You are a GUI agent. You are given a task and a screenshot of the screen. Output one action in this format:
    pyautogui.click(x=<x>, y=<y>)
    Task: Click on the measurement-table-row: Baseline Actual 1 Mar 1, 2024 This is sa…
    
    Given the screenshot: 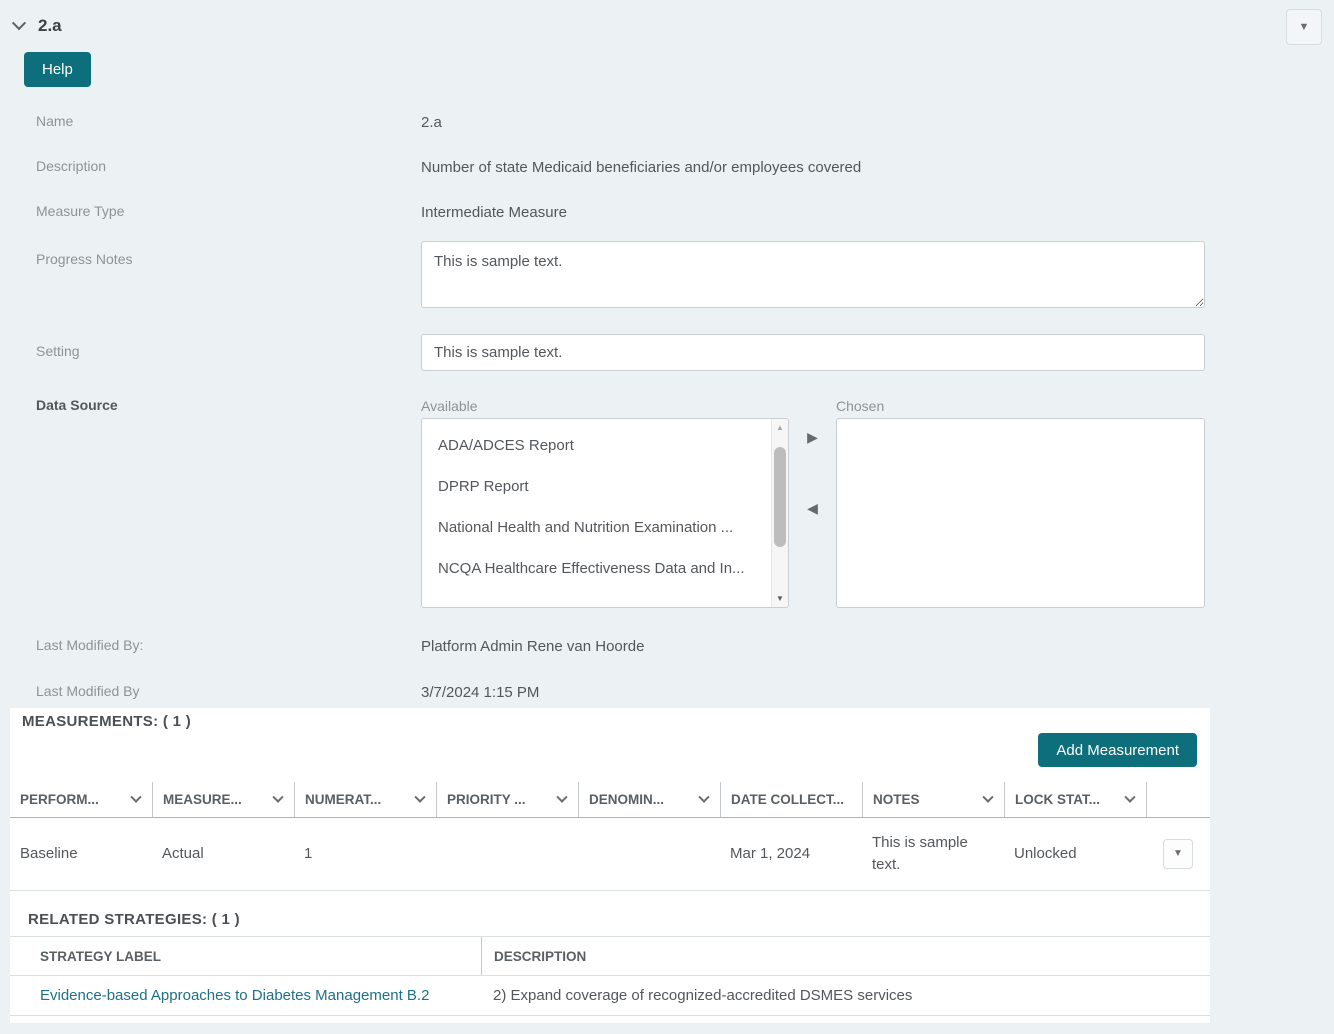 What is the action you would take?
    pyautogui.click(x=610, y=854)
    